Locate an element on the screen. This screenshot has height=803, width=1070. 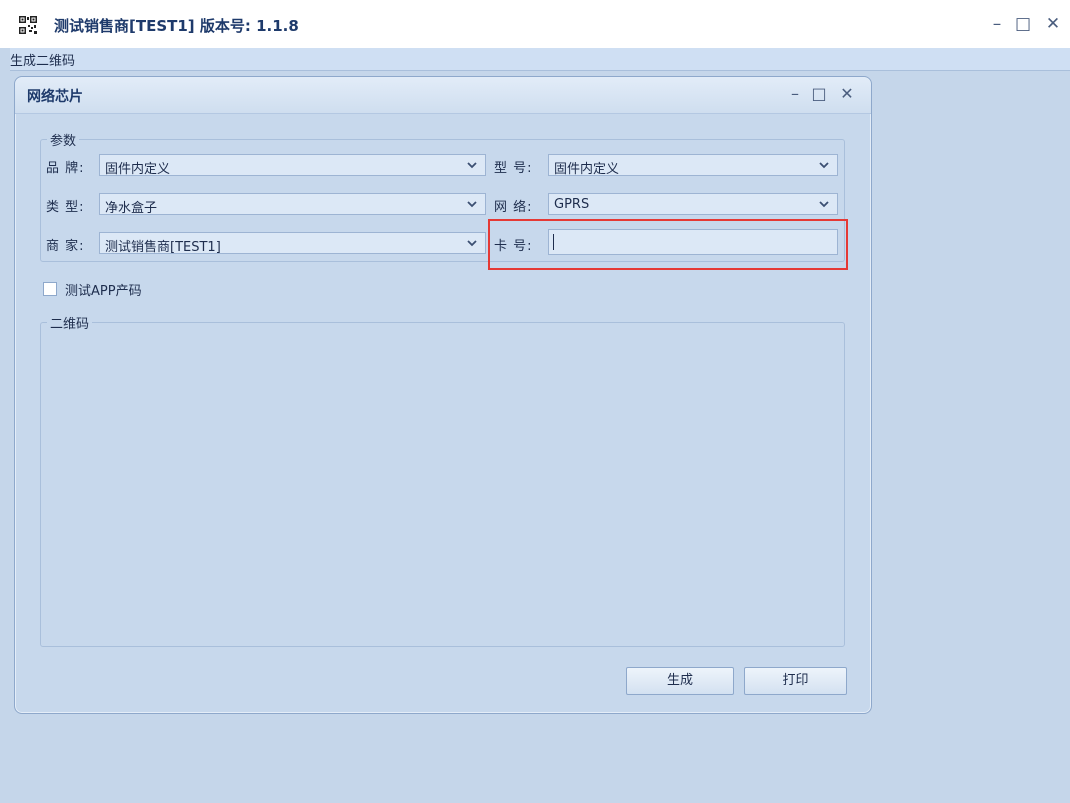
params-group-label: 参数 is located at coordinates (63, 141).